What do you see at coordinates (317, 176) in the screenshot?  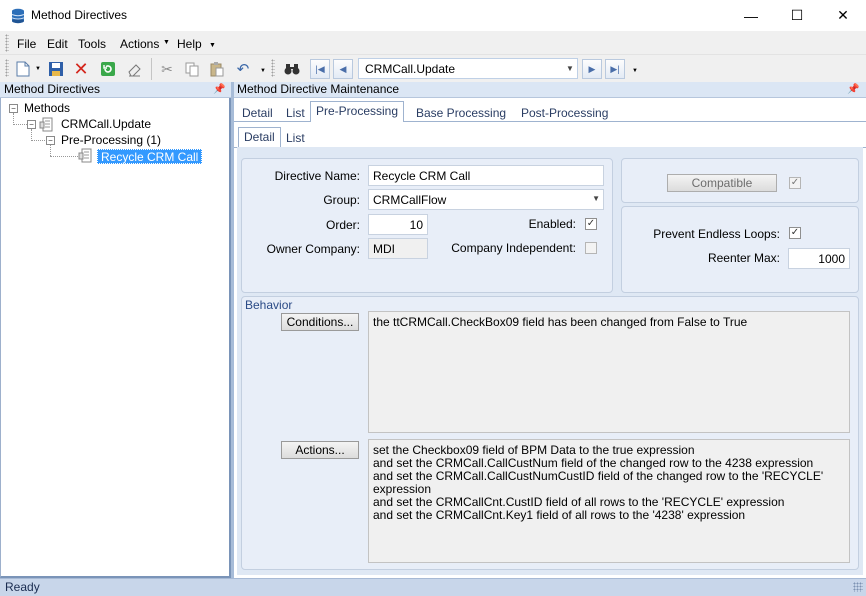 I see `directive-name-label: Directive Name:` at bounding box center [317, 176].